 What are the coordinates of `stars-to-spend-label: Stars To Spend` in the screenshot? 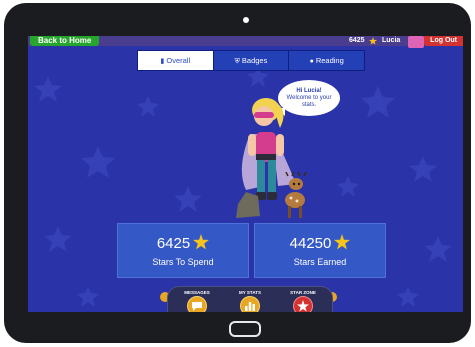 It's located at (183, 262).